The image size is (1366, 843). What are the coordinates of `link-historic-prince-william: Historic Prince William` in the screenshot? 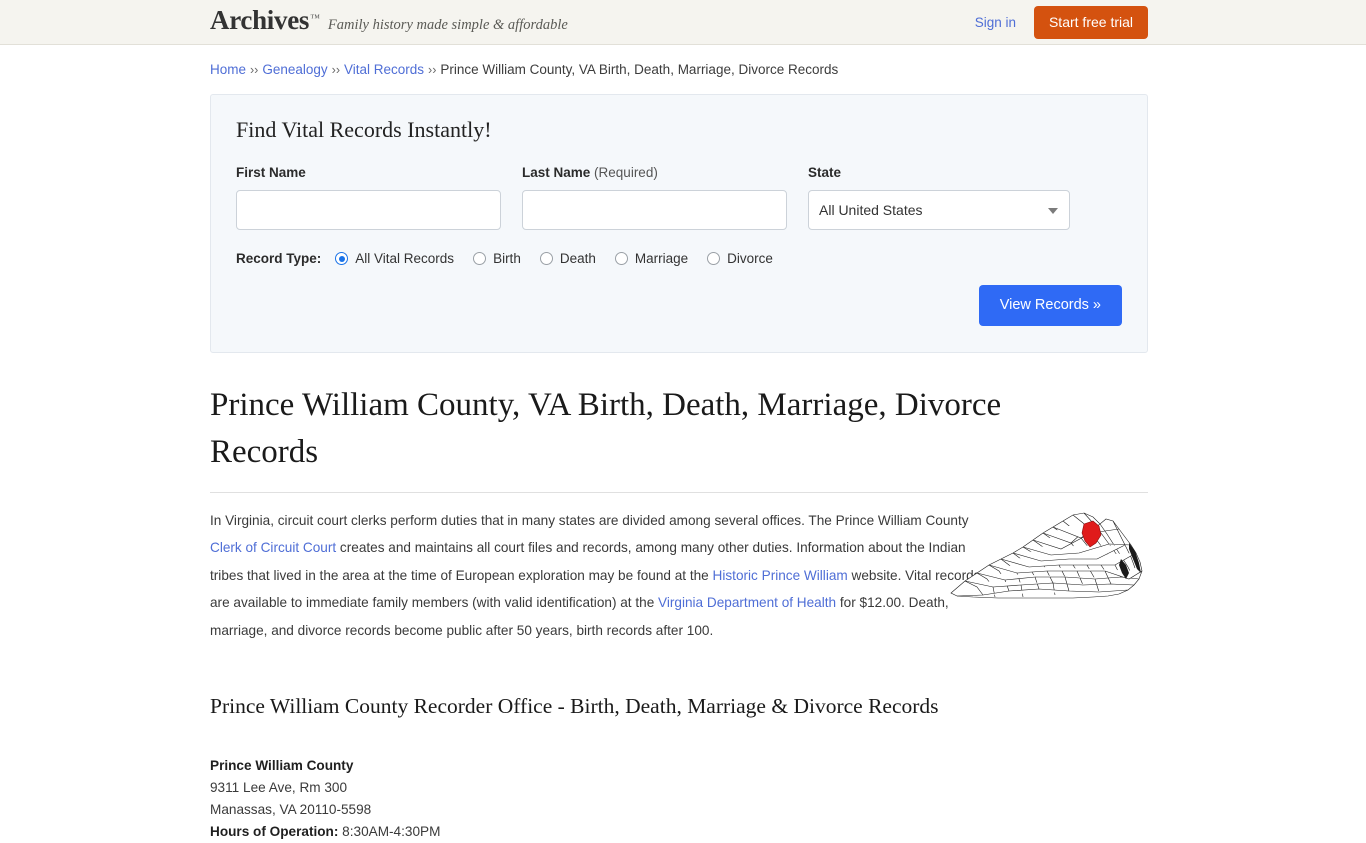 It's located at (780, 575).